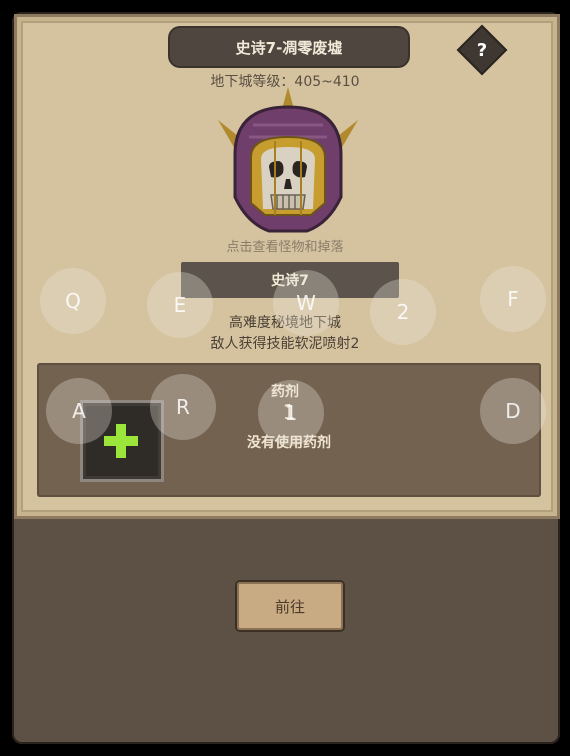 Image resolution: width=570 pixels, height=756 pixels. Describe the element at coordinates (180, 305) in the screenshot. I see `key-e: E` at that location.